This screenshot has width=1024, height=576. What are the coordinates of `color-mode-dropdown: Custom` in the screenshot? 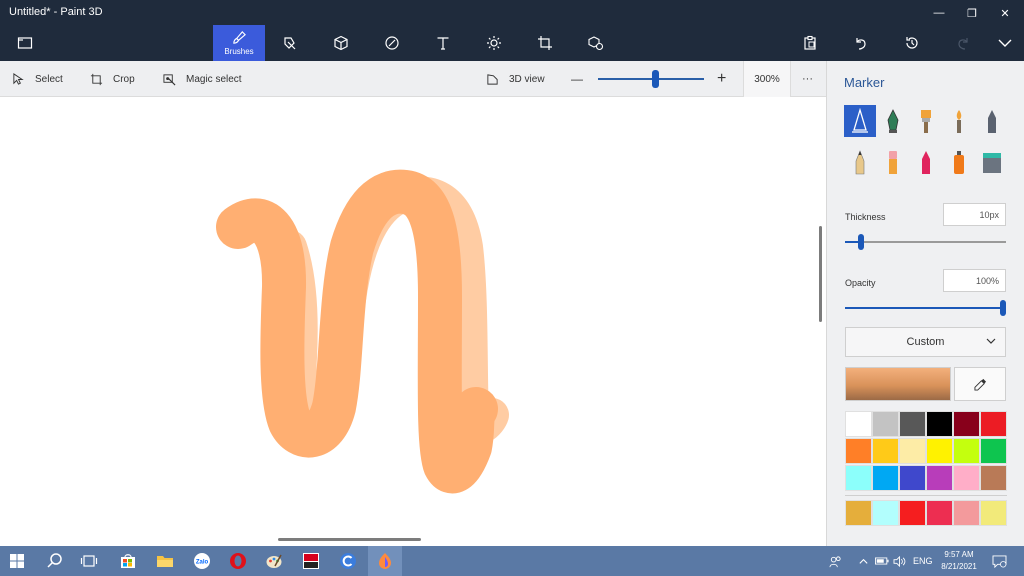 It's located at (925, 342).